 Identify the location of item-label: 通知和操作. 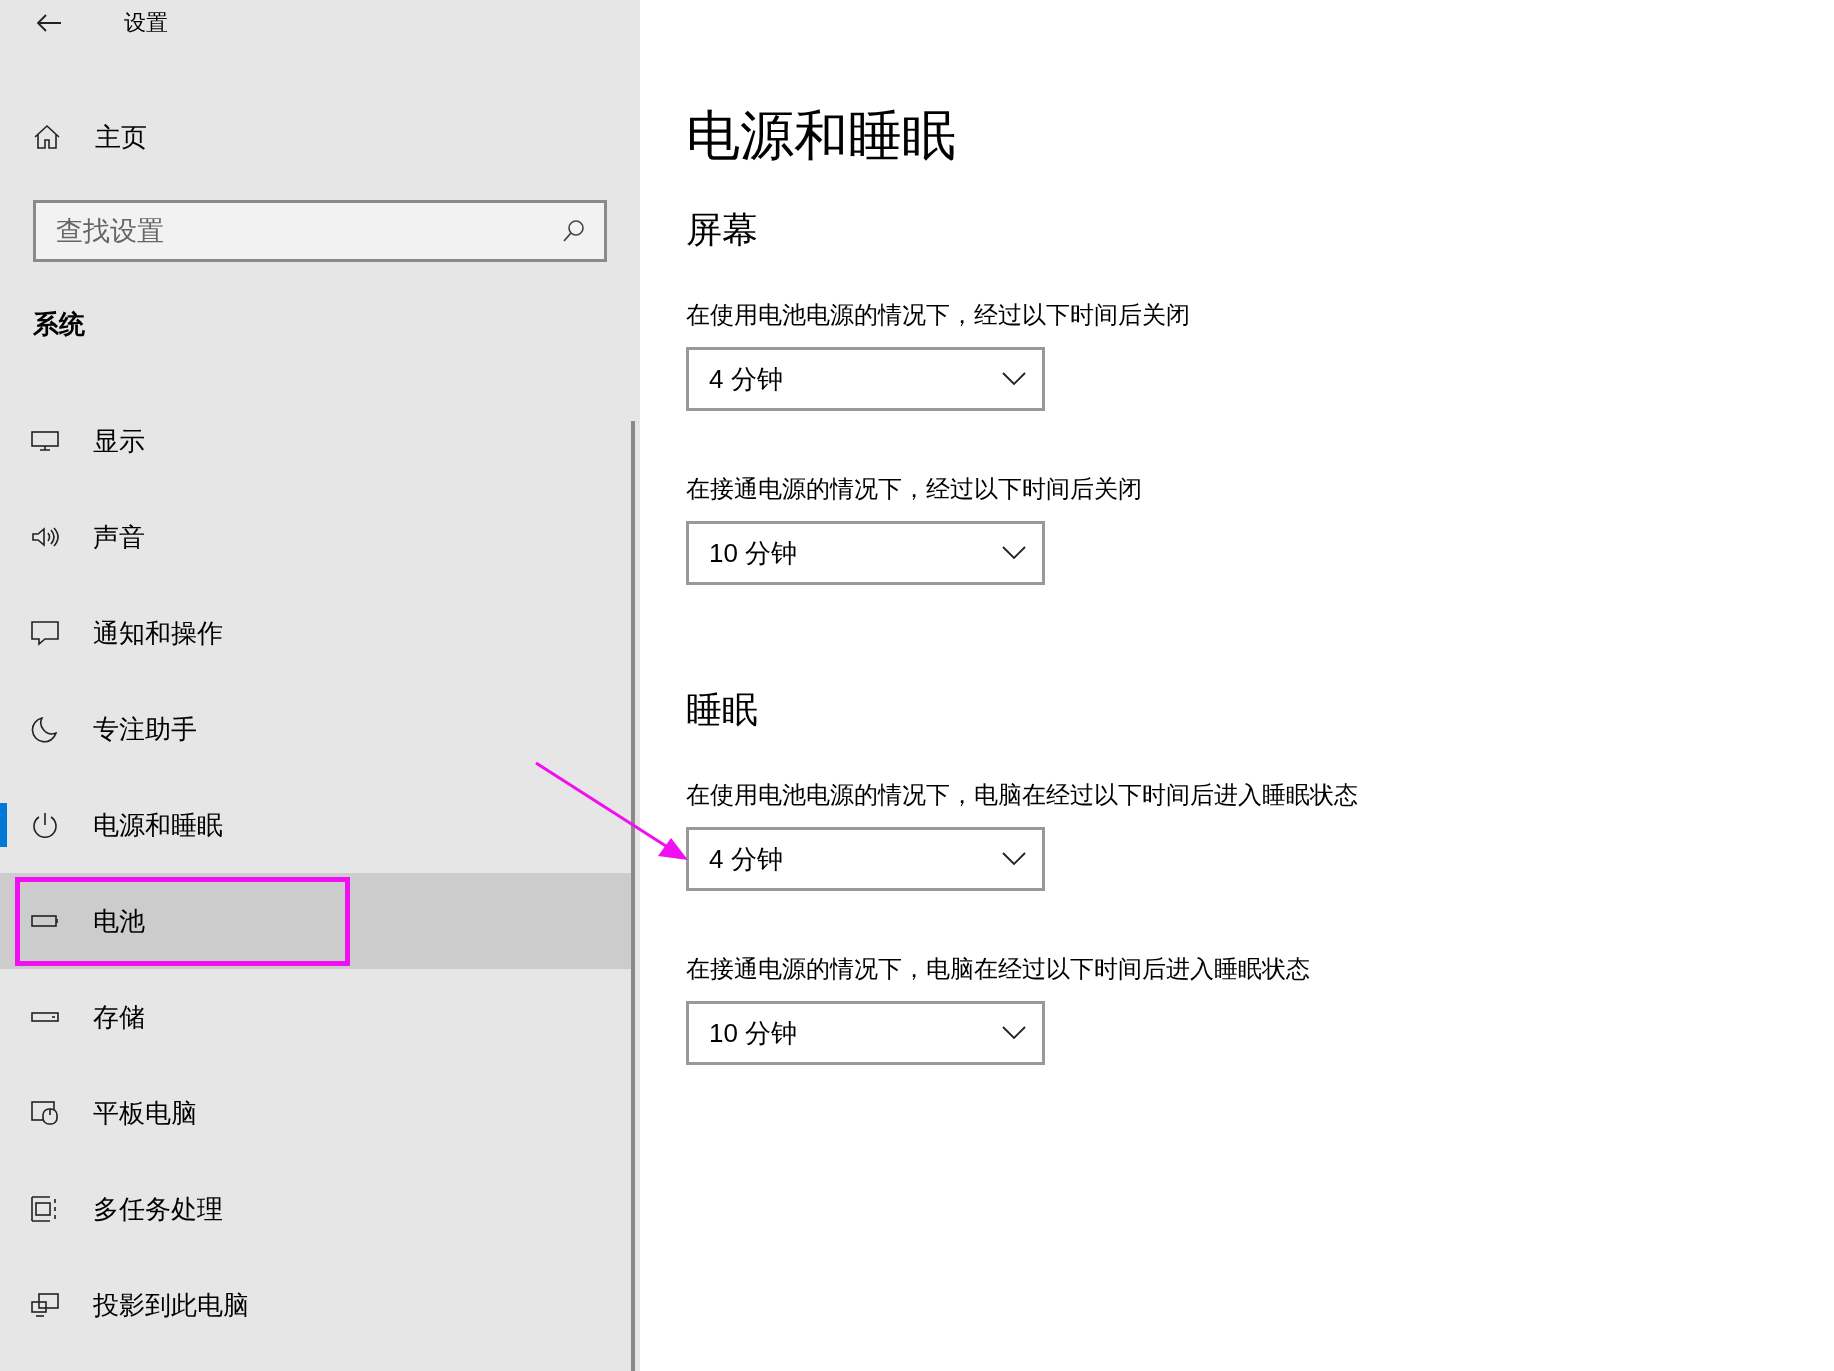
(158, 633).